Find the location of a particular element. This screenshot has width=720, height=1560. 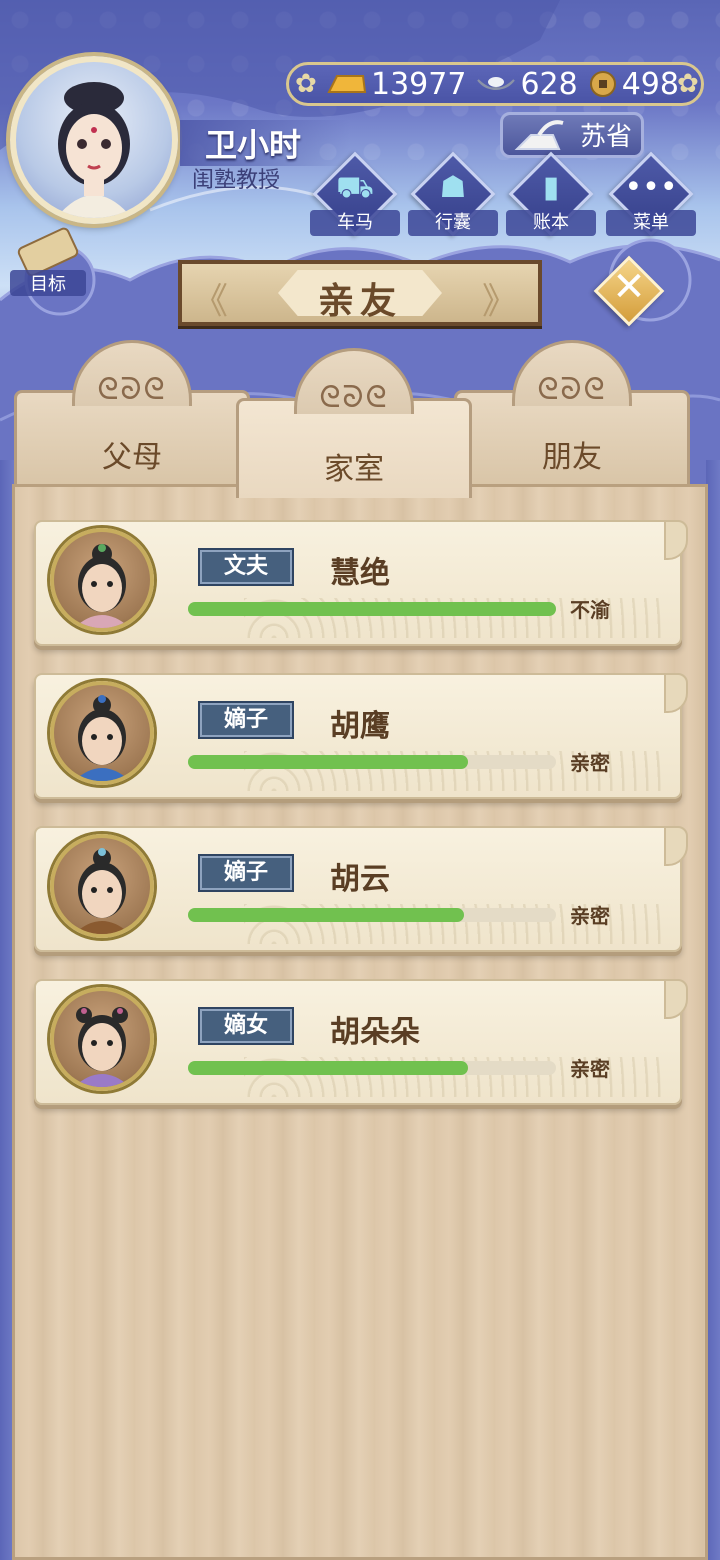

silver-value: 628 is located at coordinates (549, 84).